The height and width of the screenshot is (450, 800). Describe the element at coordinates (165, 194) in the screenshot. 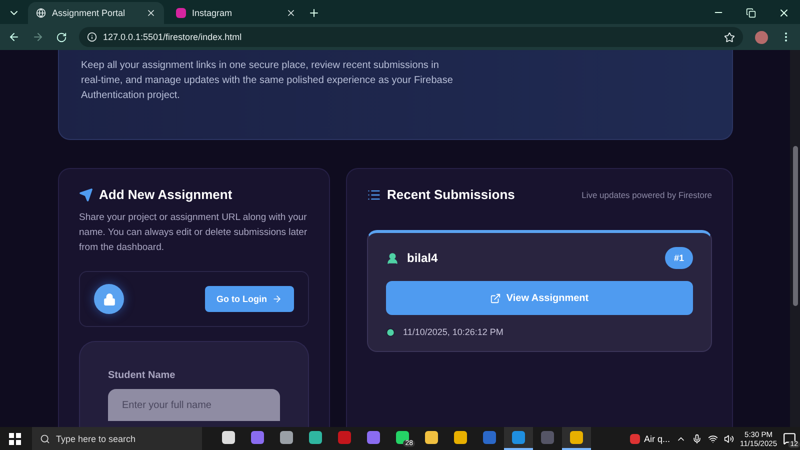

I see `panel-title: Add New Assignment` at that location.